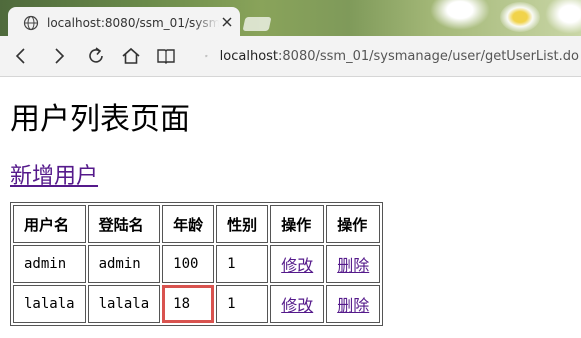  I want to click on close-icon, so click(227, 22).